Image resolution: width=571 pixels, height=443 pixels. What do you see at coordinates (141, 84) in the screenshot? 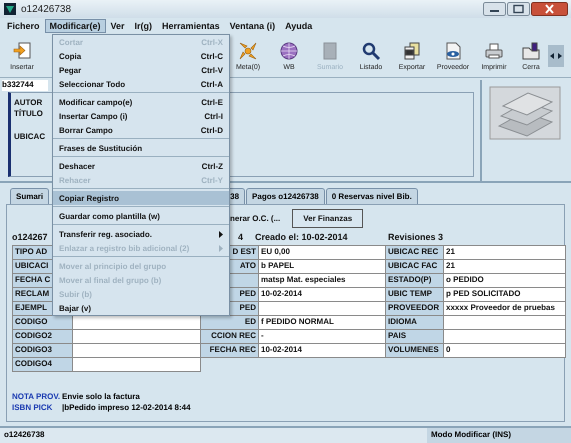
I see `menu-item: Seleccionar Todo Ctrl-A` at bounding box center [141, 84].